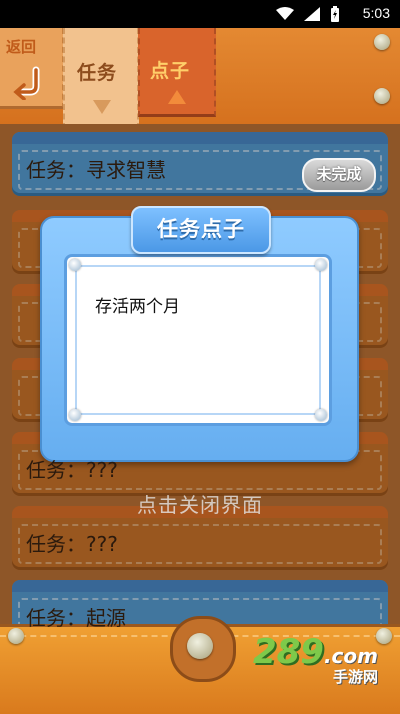 This screenshot has width=400, height=714. I want to click on tab-task: 任务, so click(101, 78).